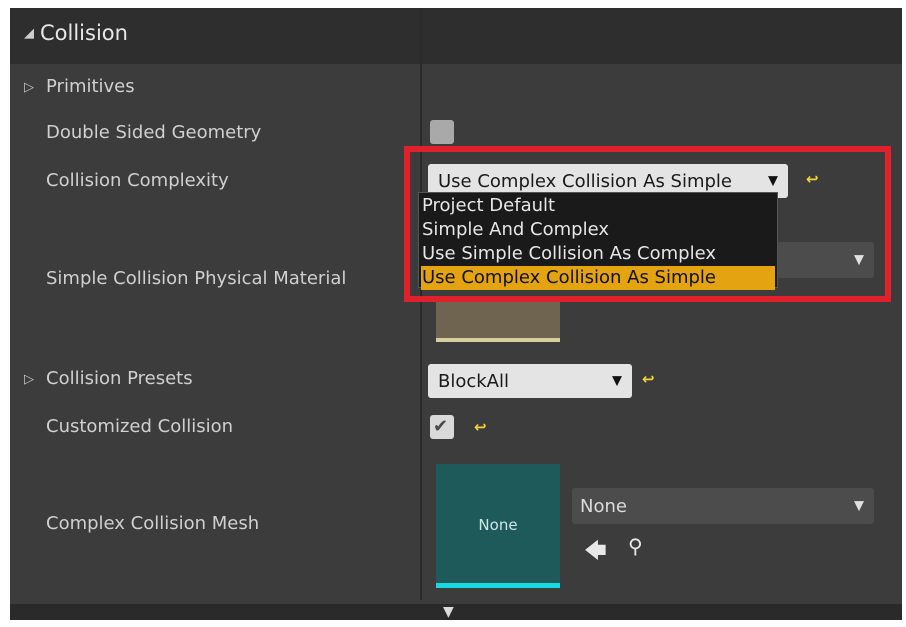 This screenshot has height=627, width=906. I want to click on row-label-primitives: Primitives, so click(90, 86).